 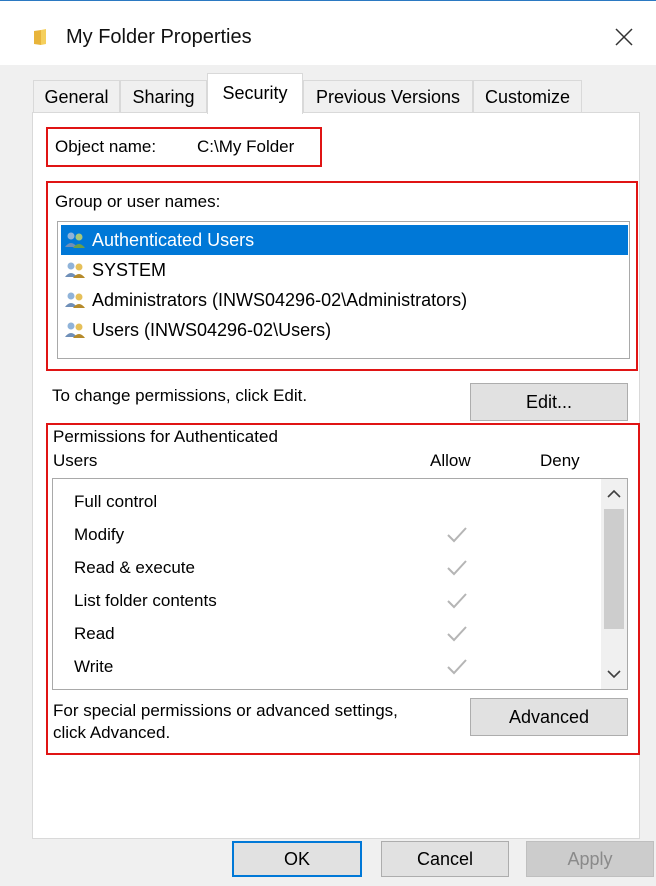 I want to click on permission-name: Full control, so click(x=116, y=501).